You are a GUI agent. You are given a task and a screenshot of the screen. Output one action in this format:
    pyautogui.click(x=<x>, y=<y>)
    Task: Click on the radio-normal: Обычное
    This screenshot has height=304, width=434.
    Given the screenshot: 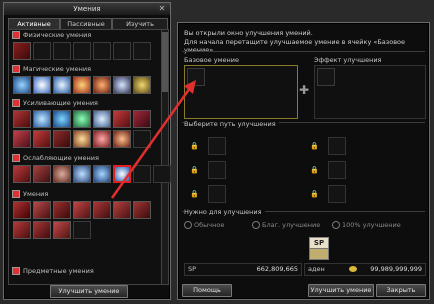 What is the action you would take?
    pyautogui.click(x=204, y=225)
    